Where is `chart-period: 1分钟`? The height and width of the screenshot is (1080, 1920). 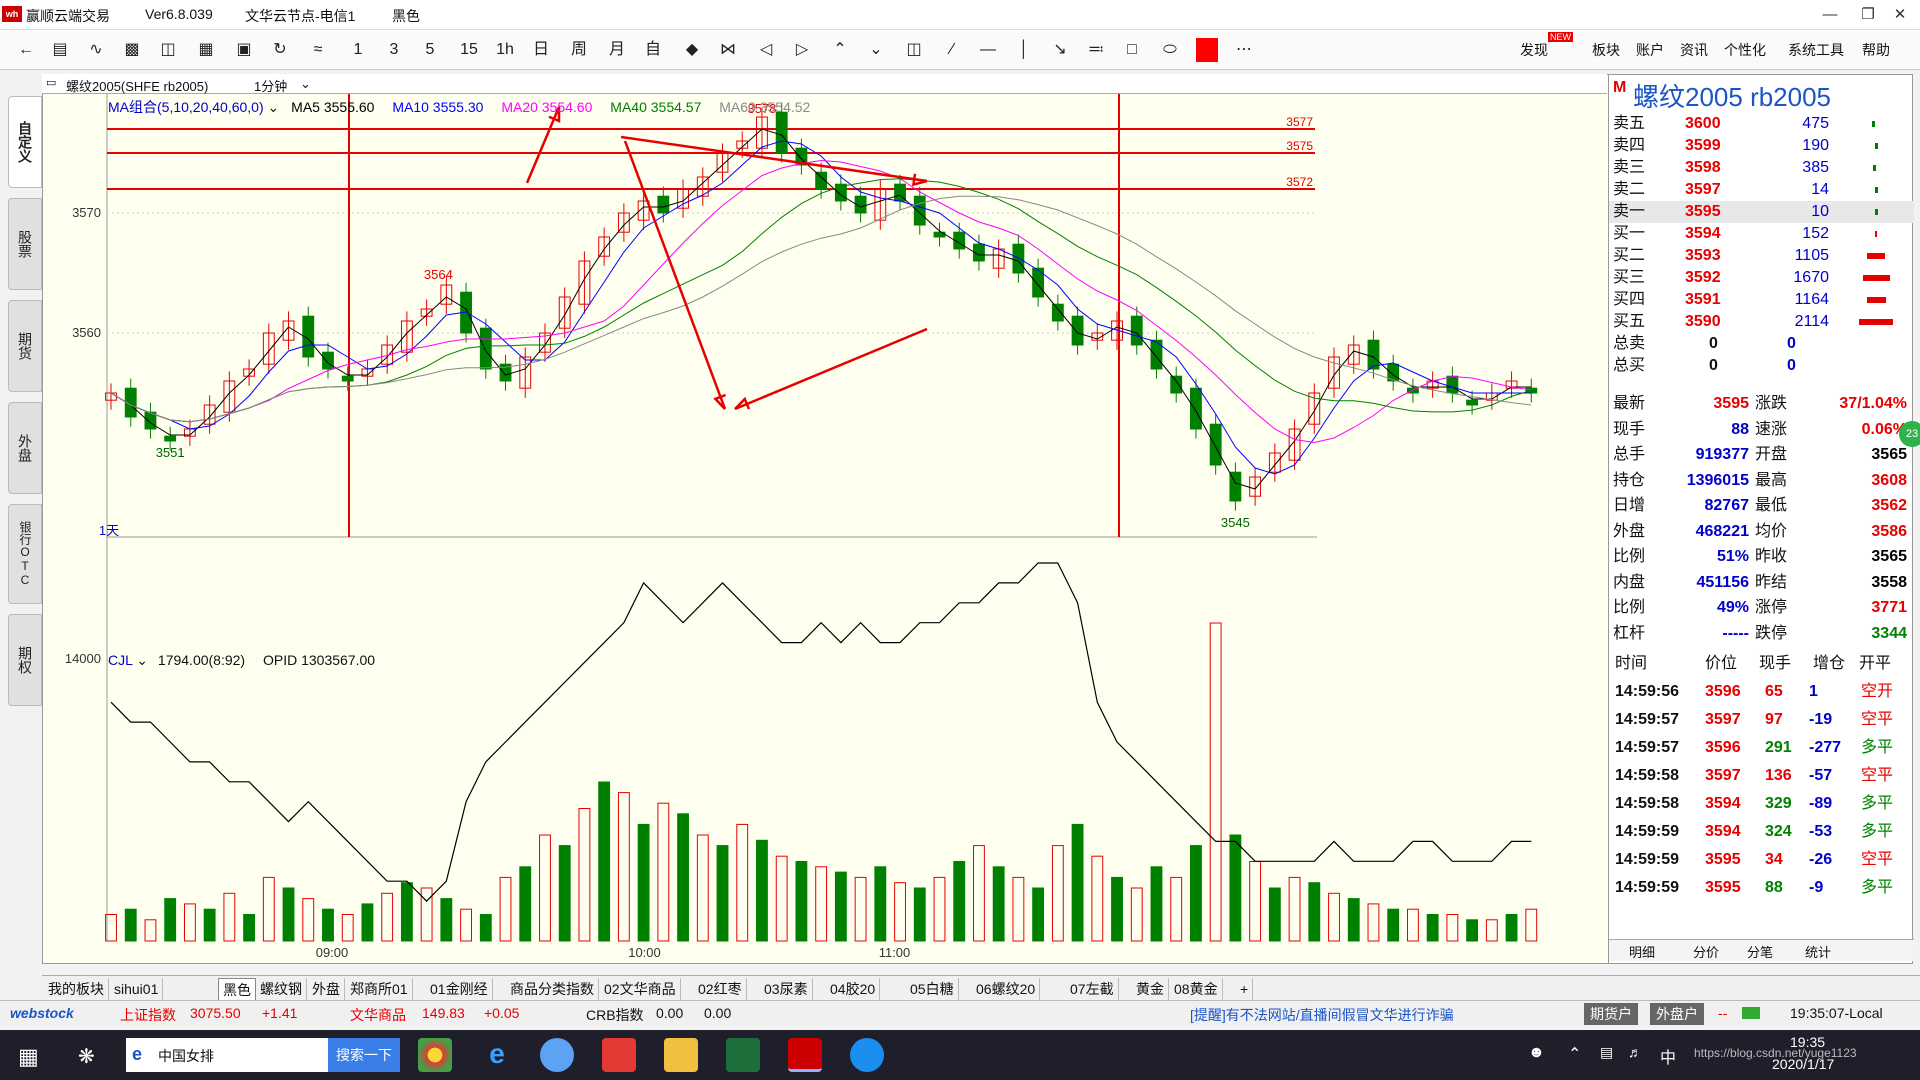 chart-period: 1分钟 is located at coordinates (270, 85).